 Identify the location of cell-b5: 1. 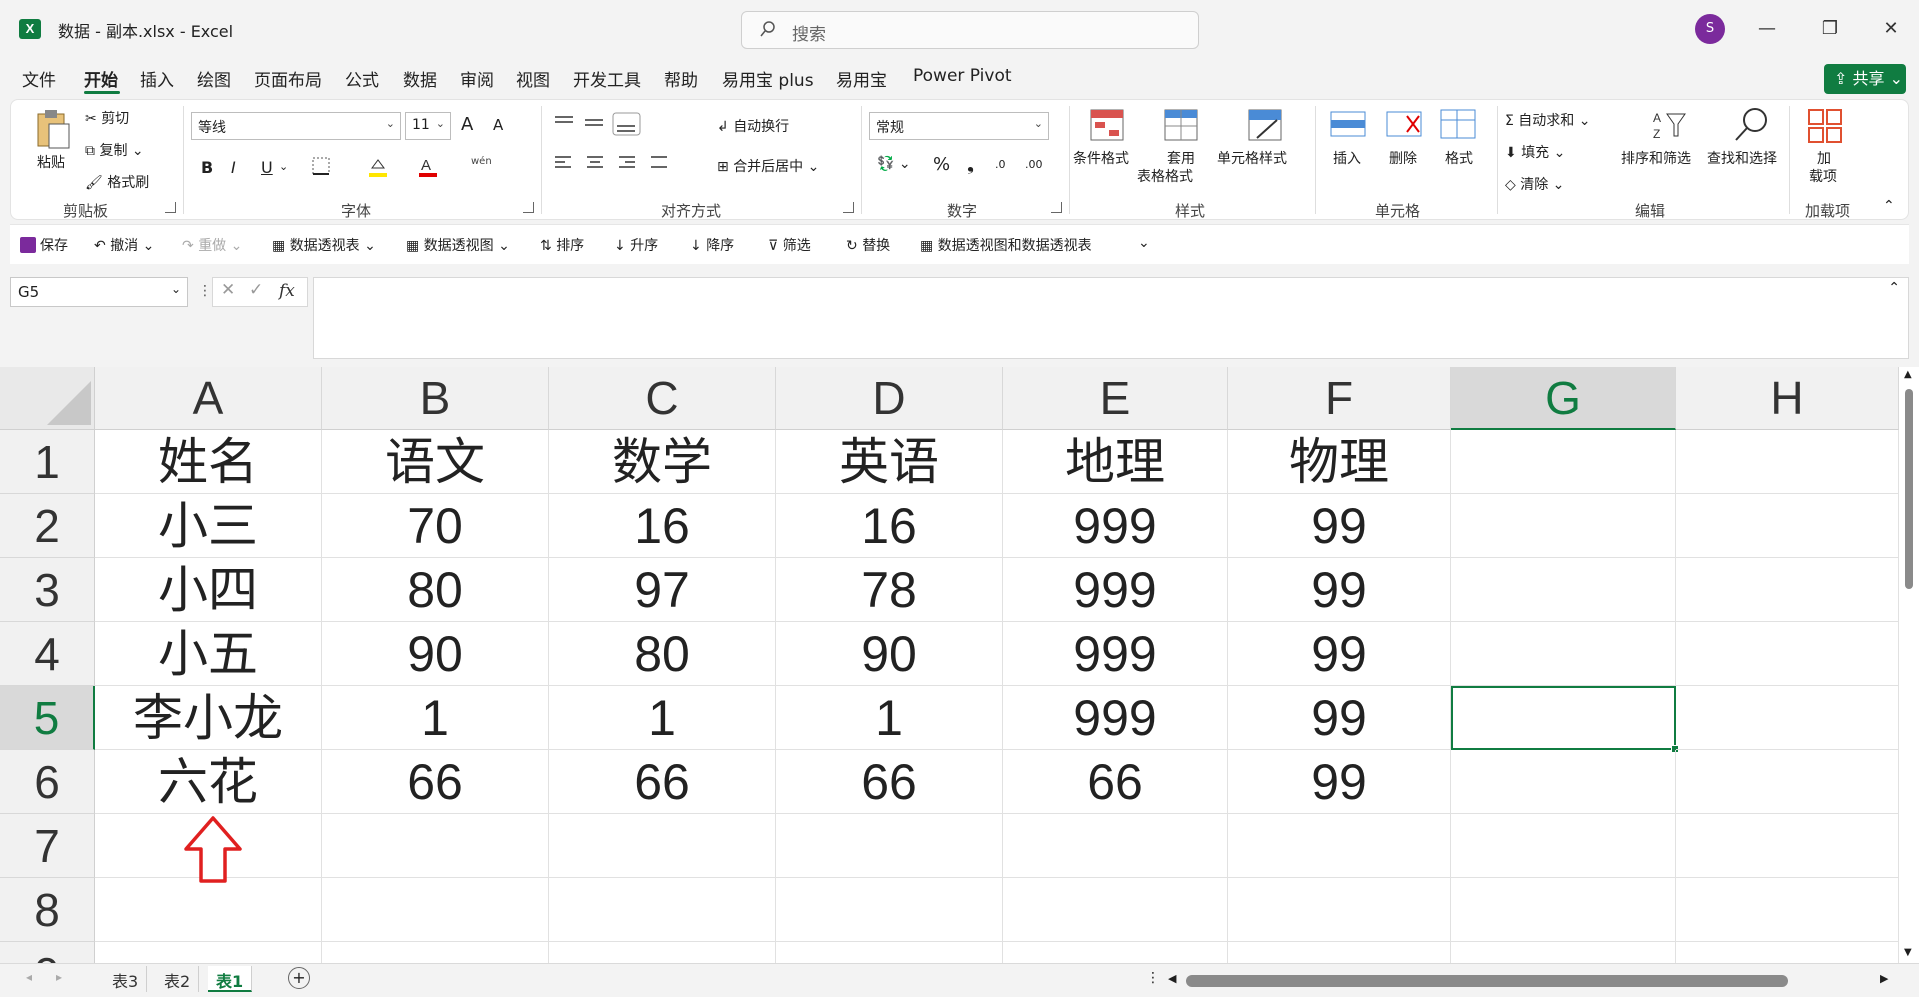
(435, 718).